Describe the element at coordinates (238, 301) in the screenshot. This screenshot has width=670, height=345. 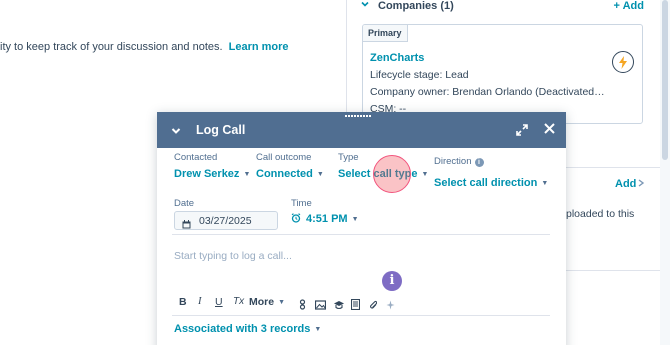
I see `clear-format-button: Tx` at that location.